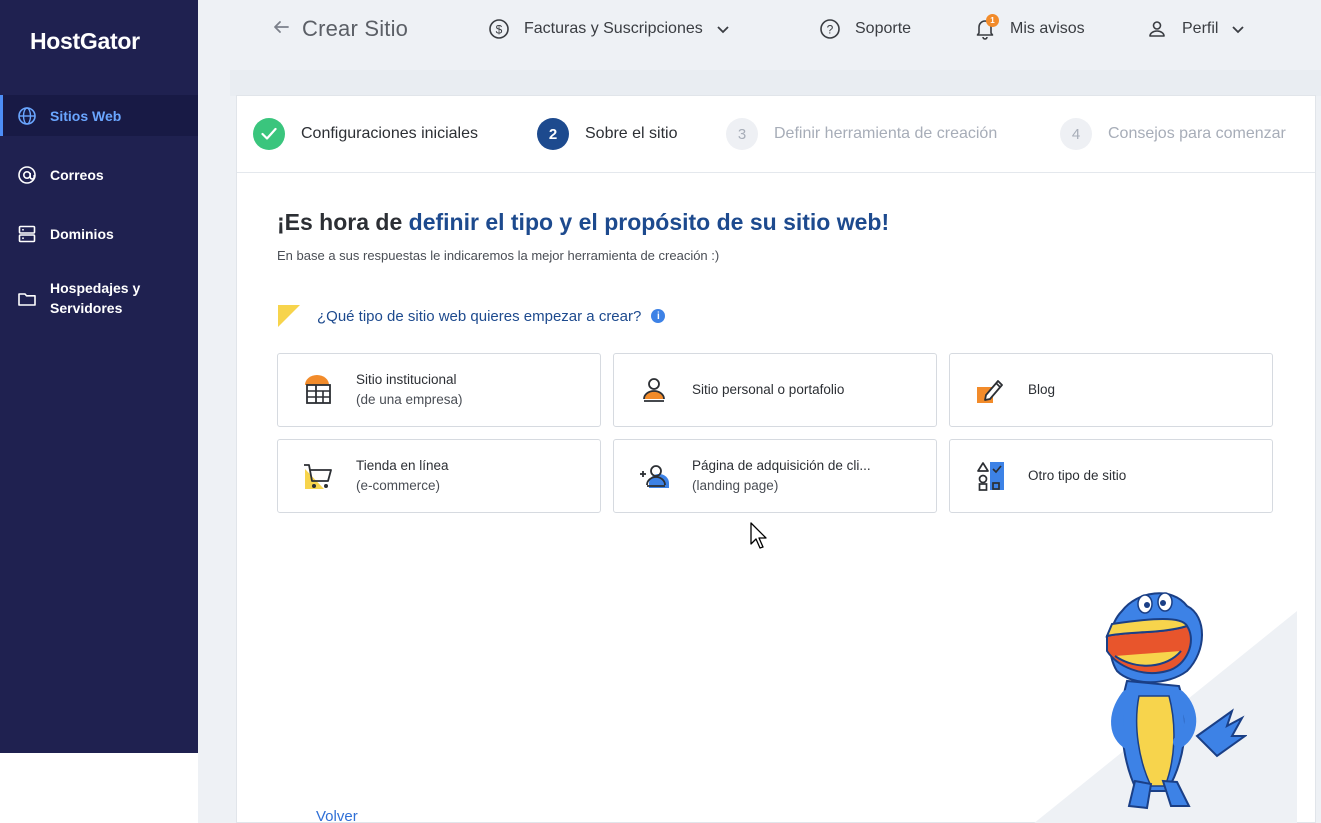  Describe the element at coordinates (99, 788) in the screenshot. I see `sidebar-footer-area` at that location.